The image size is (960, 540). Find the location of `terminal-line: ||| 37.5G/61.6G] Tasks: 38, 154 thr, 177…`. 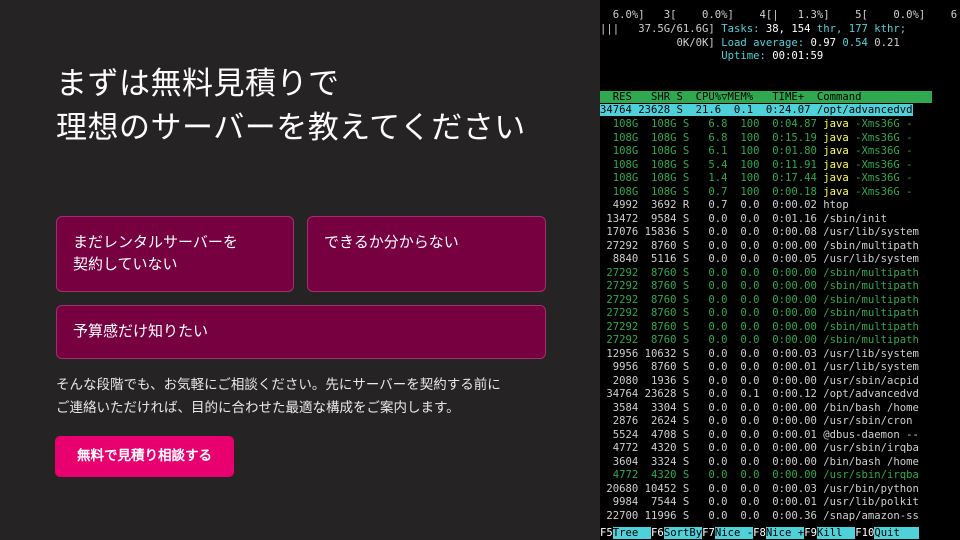

terminal-line: ||| 37.5G/61.6G] Tasks: 38, 154 thr, 177… is located at coordinates (780, 30).